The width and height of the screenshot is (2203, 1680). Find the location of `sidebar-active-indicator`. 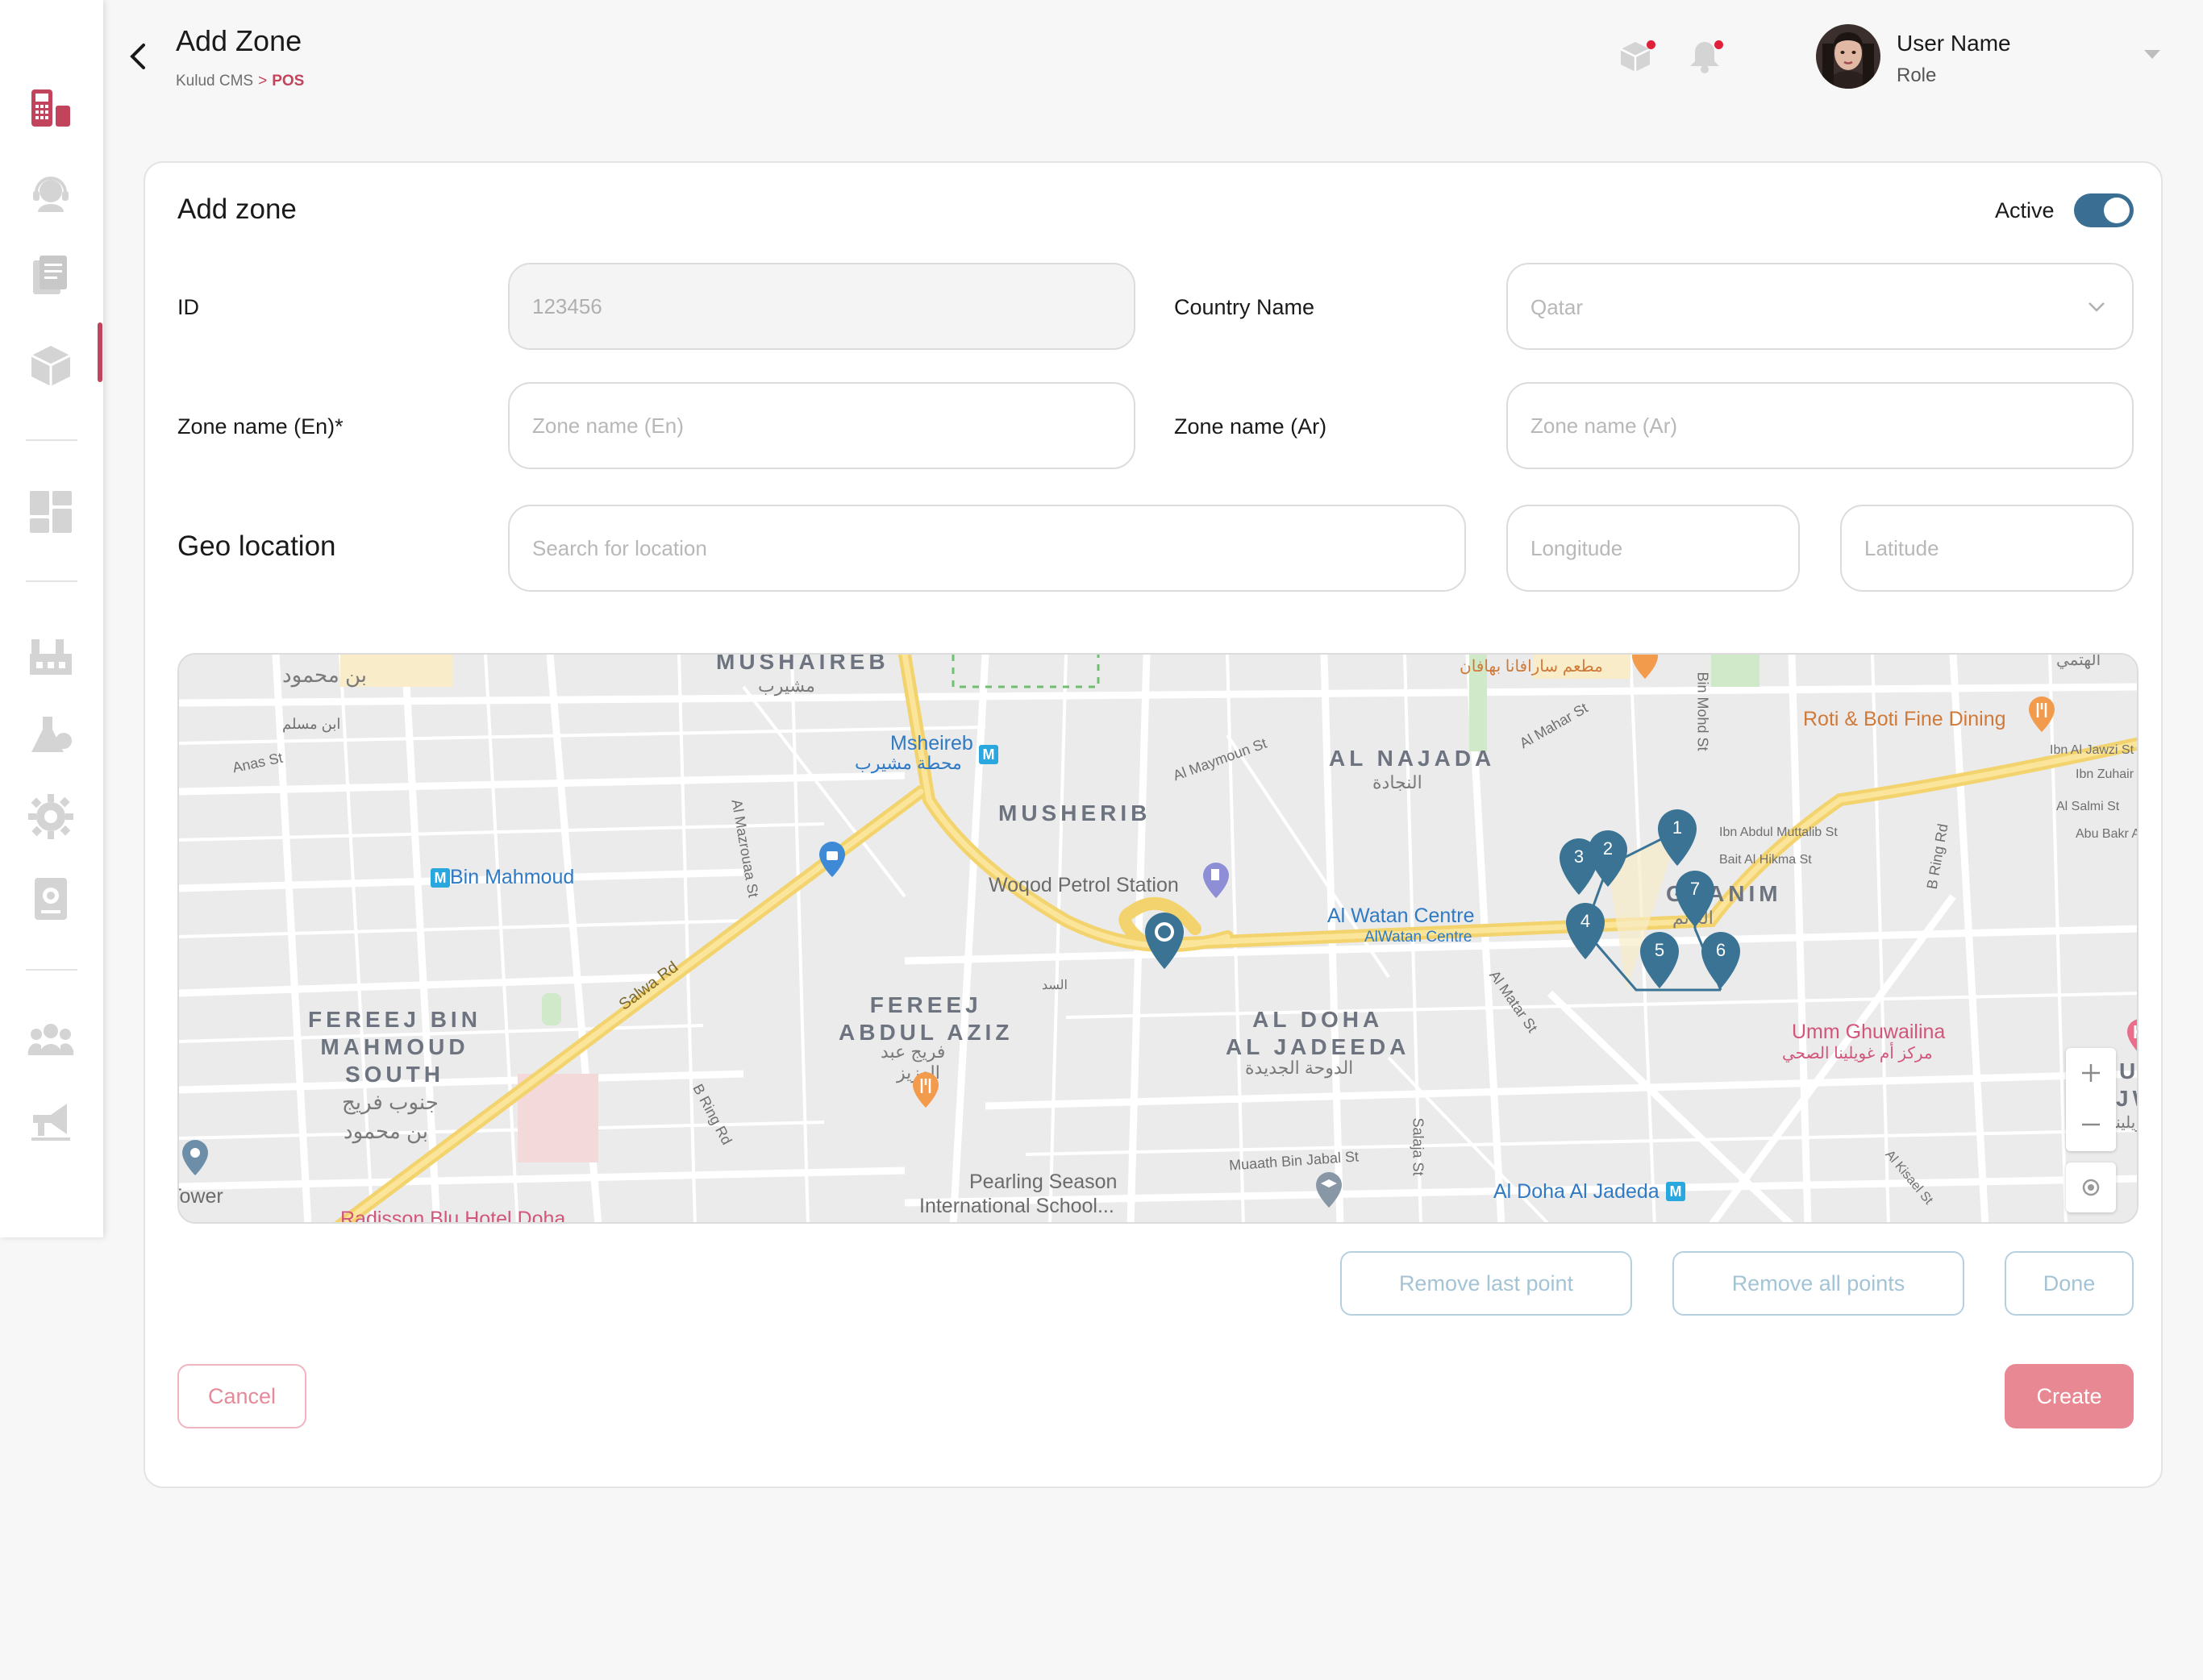

sidebar-active-indicator is located at coordinates (100, 352).